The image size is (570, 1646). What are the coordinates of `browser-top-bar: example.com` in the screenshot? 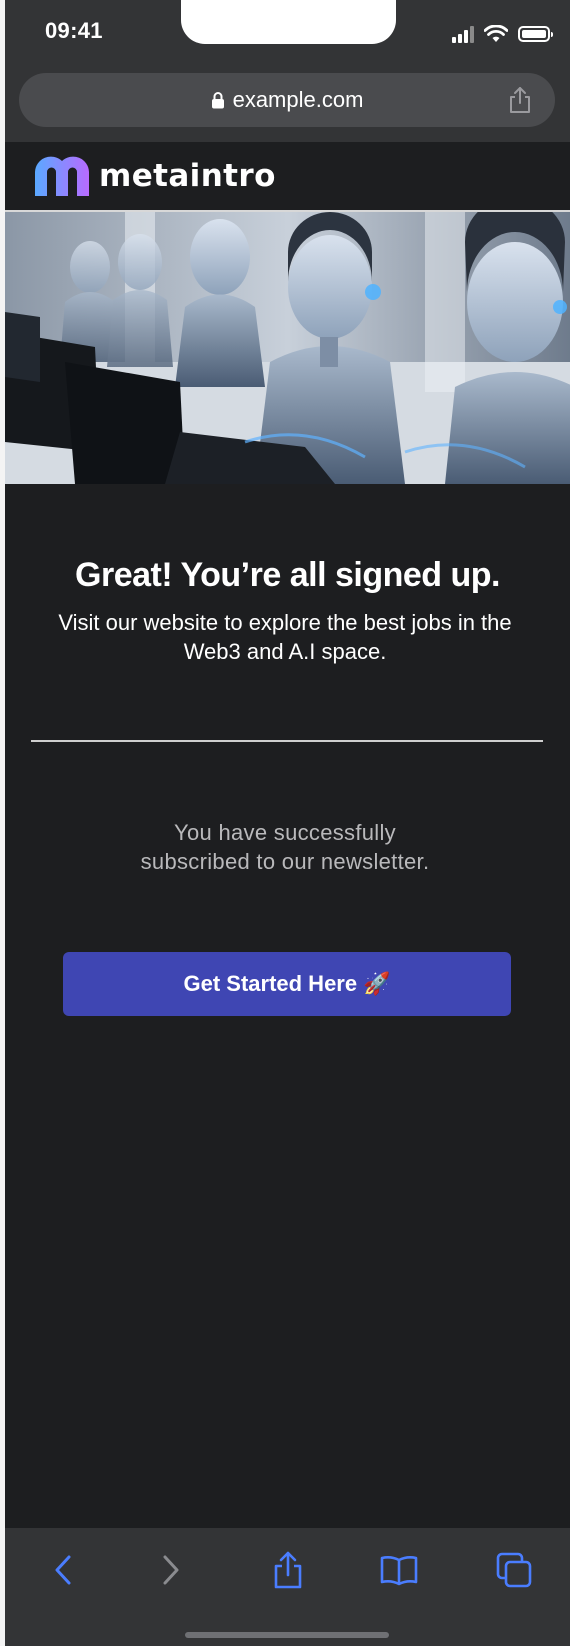 It's located at (287, 104).